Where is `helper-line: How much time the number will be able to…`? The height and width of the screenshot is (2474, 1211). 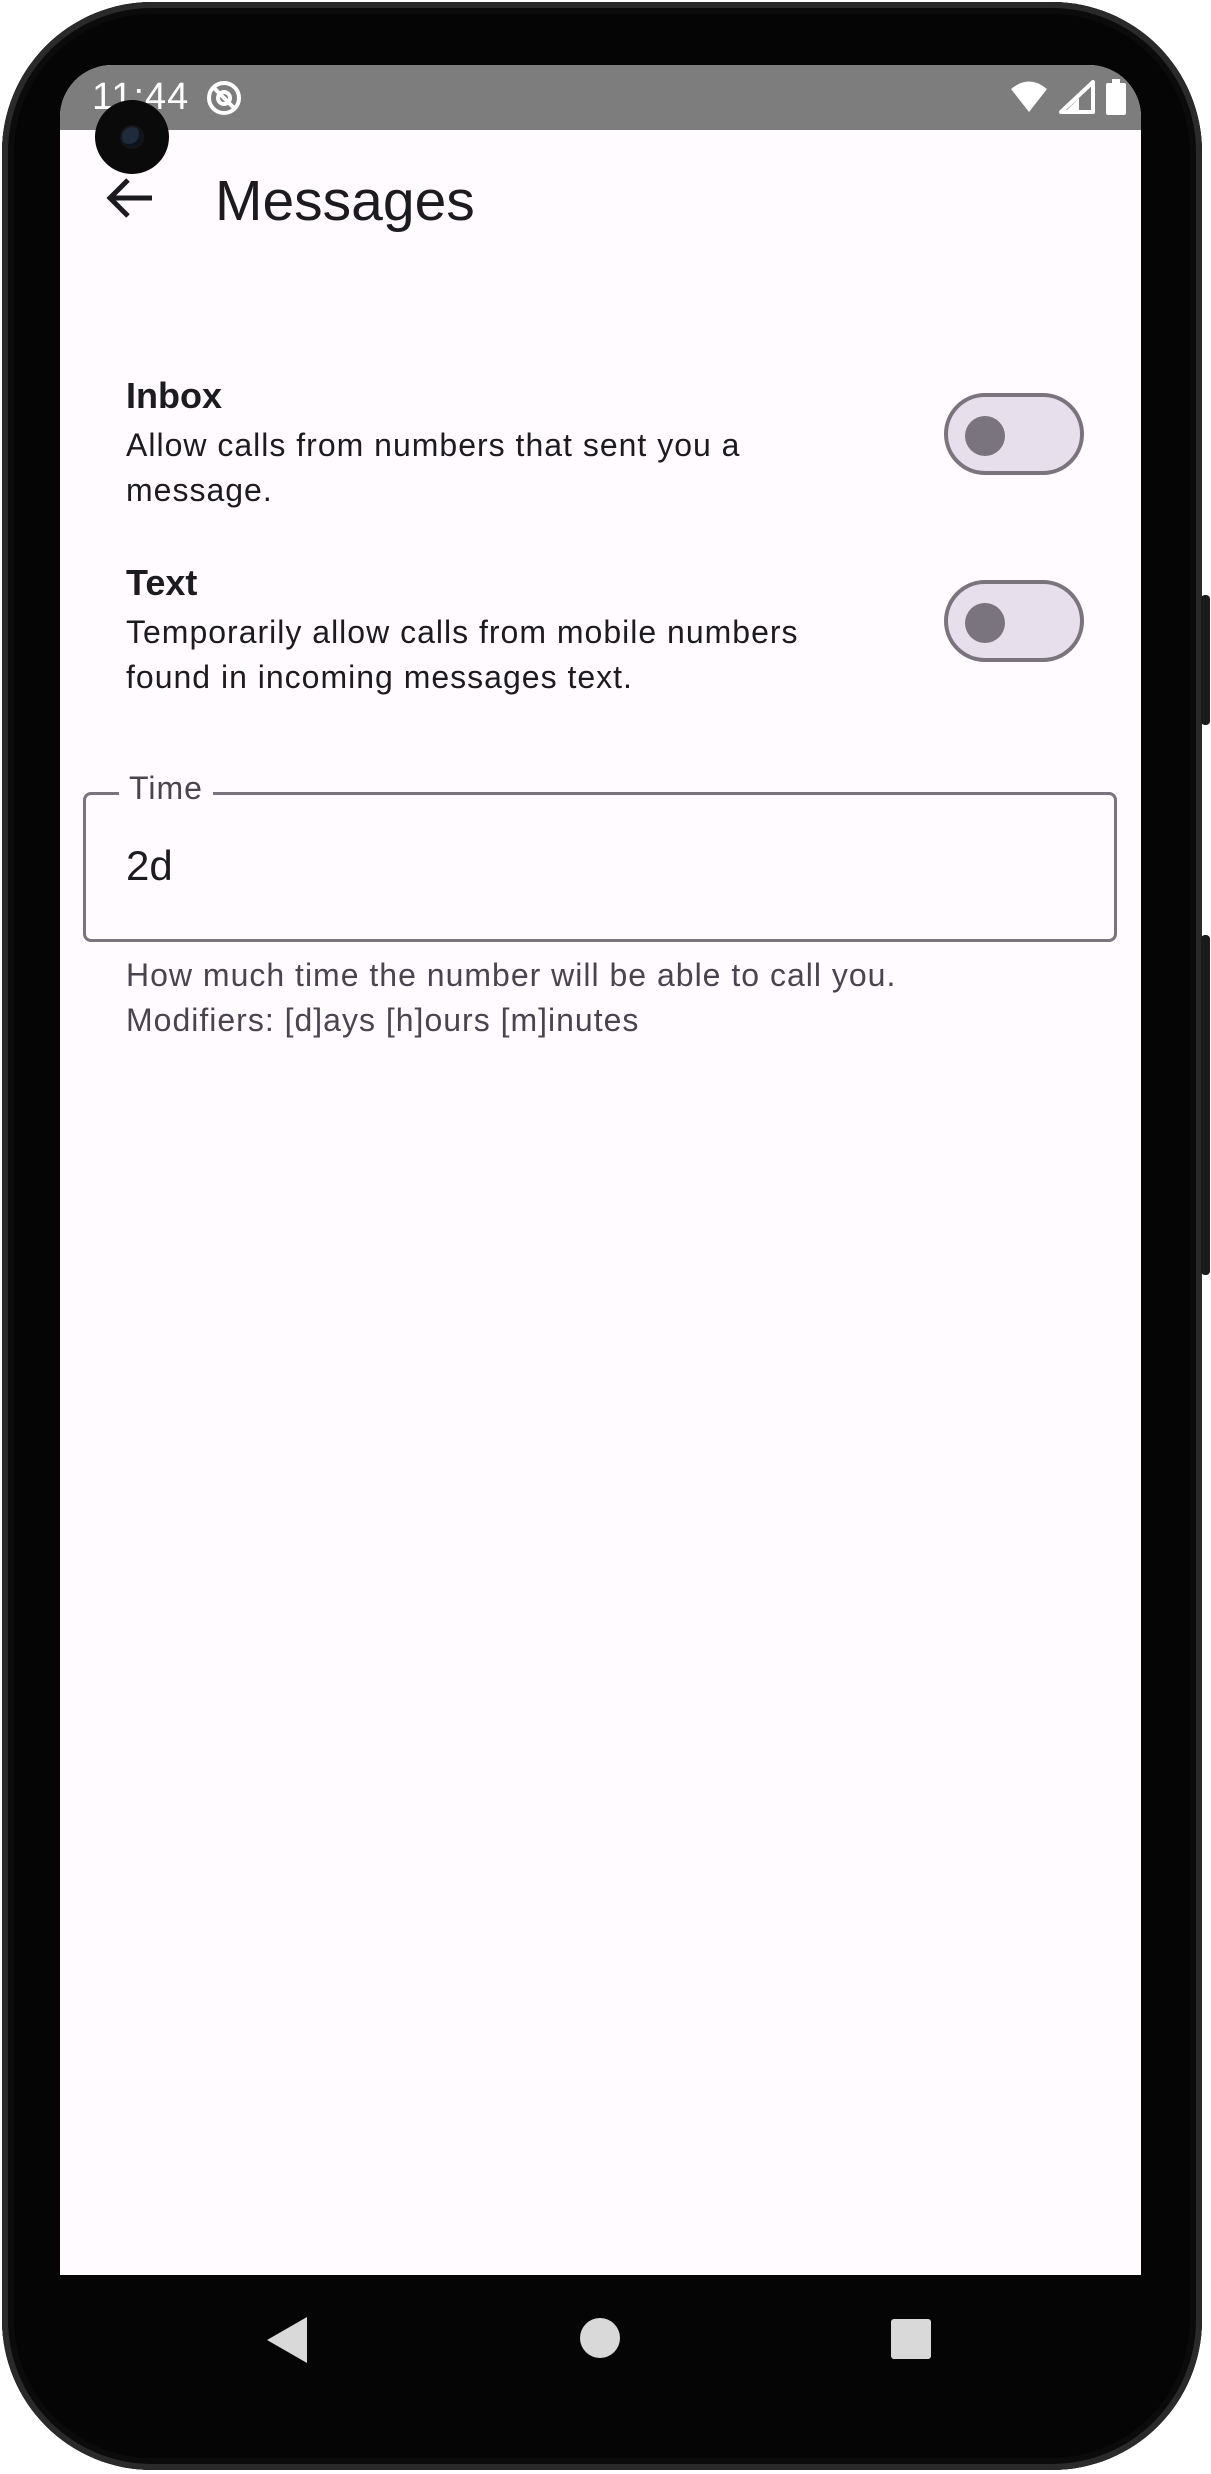 helper-line: How much time the number will be able to… is located at coordinates (511, 975).